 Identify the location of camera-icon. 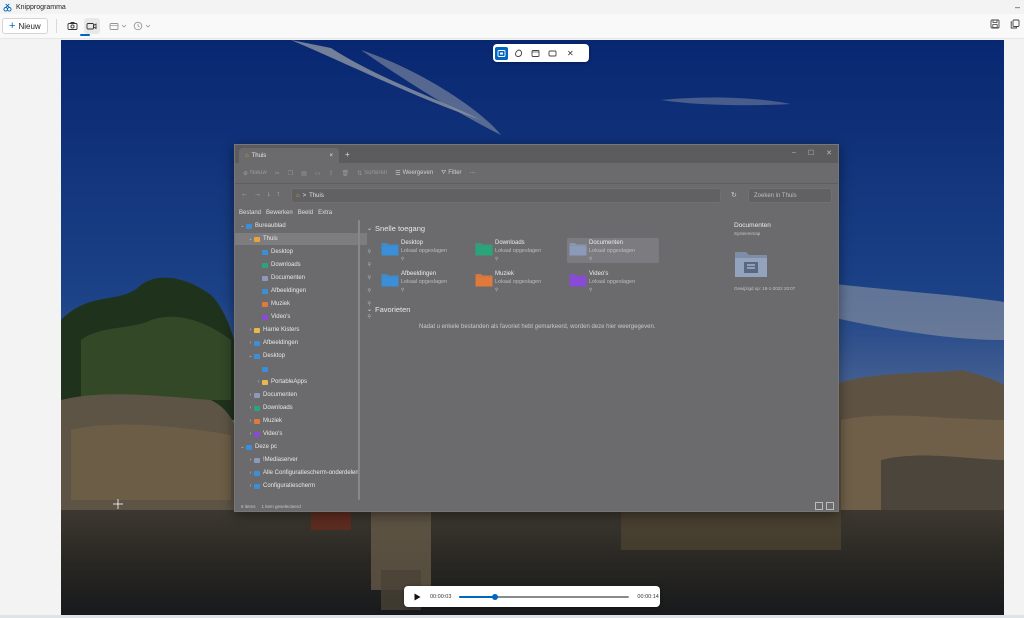
(72, 26).